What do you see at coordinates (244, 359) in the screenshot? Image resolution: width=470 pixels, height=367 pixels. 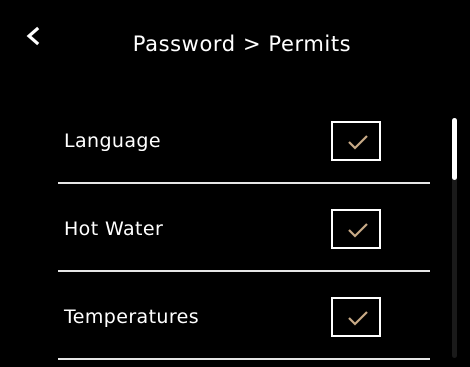 I see `row-divider` at bounding box center [244, 359].